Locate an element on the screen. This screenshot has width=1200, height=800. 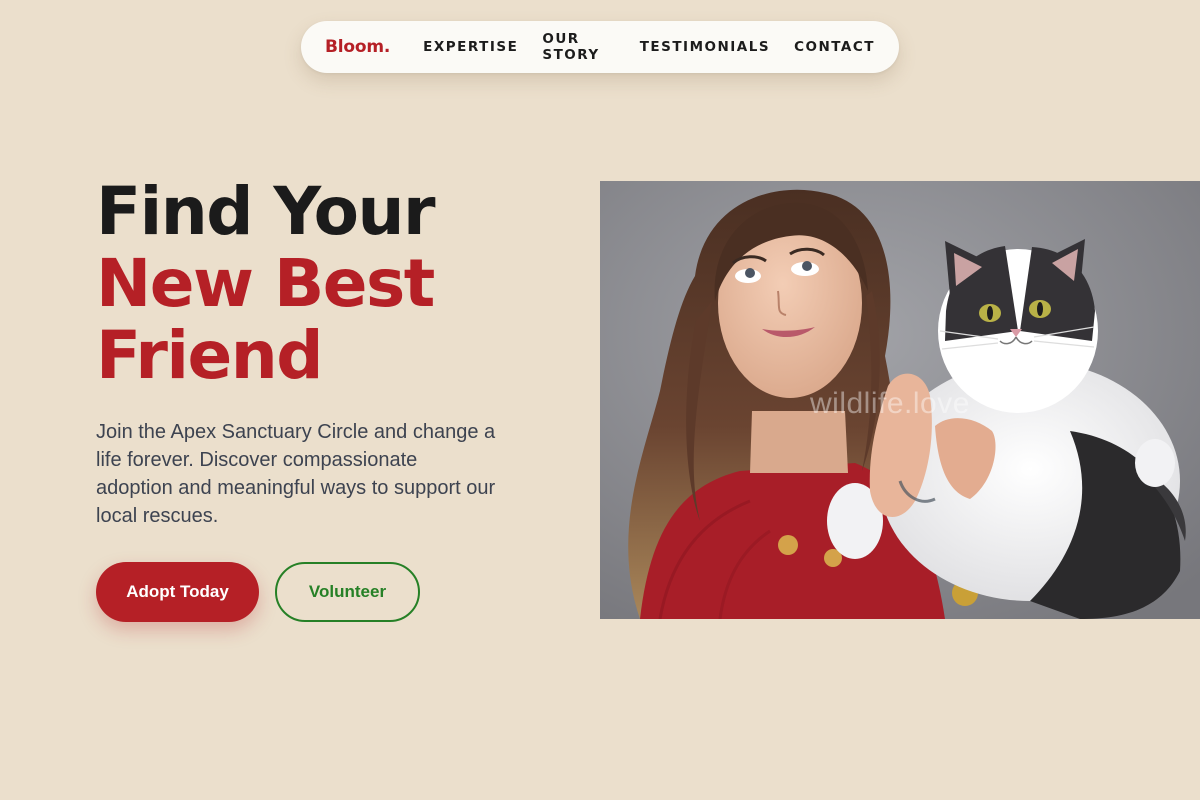
nav-link-contact: CONTACT is located at coordinates (834, 47).